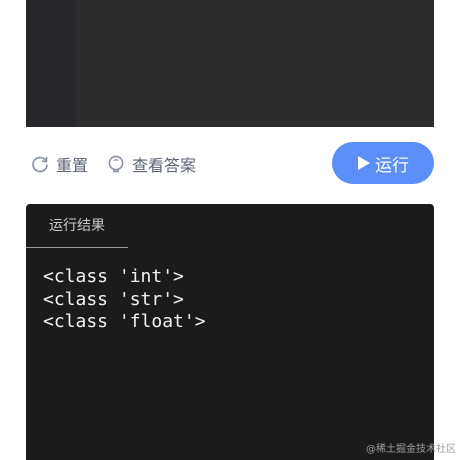 The height and width of the screenshot is (460, 460). What do you see at coordinates (77, 226) in the screenshot?
I see `tab-run-result: 运行结果` at bounding box center [77, 226].